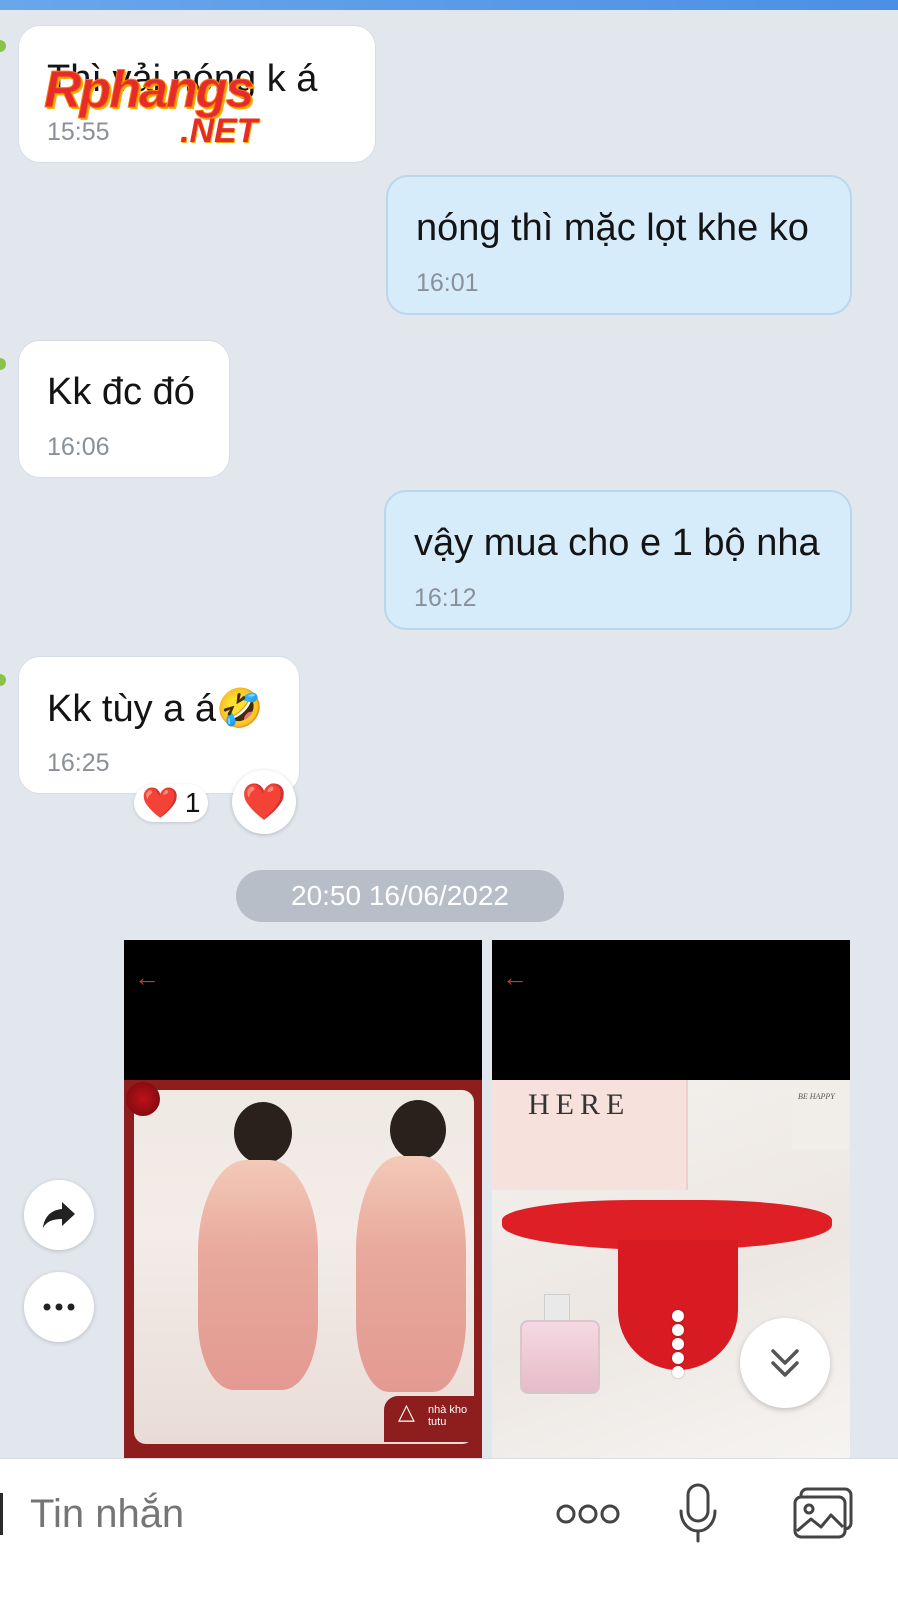  I want to click on double-chevron-down-icon, so click(785, 1363).